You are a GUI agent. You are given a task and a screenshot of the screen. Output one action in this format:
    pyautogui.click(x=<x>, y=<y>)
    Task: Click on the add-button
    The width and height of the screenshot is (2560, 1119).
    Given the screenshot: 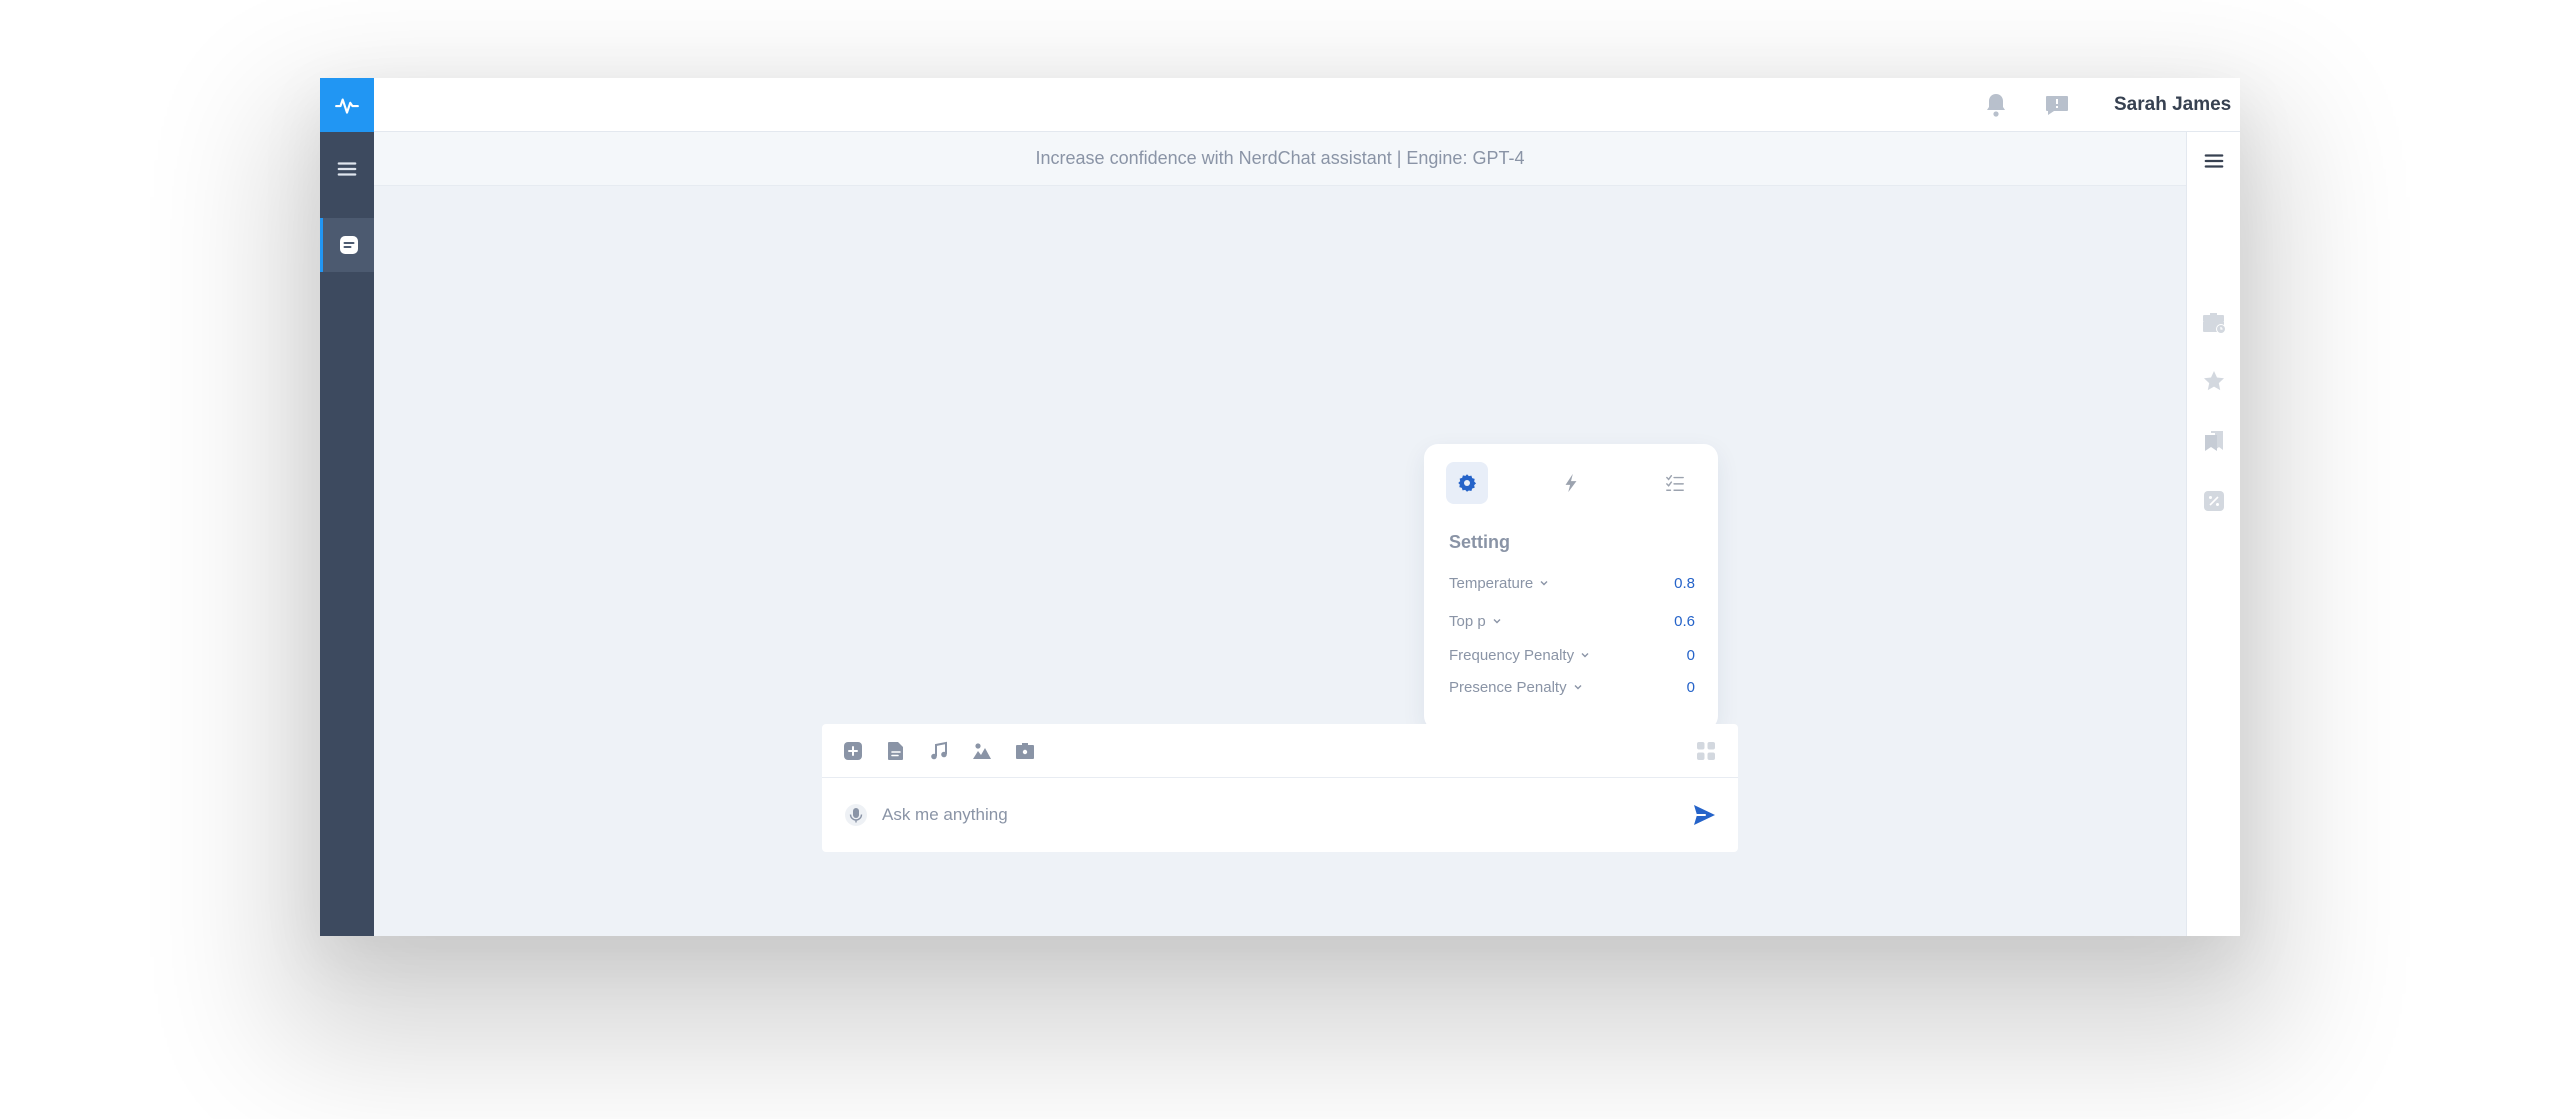 What is the action you would take?
    pyautogui.click(x=853, y=751)
    